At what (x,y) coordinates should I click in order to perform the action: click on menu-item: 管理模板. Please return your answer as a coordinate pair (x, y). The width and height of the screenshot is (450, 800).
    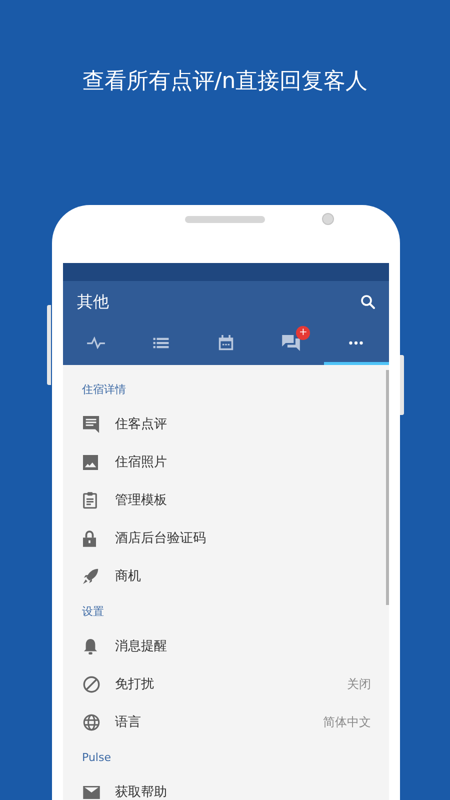
    Looking at the image, I should click on (141, 500).